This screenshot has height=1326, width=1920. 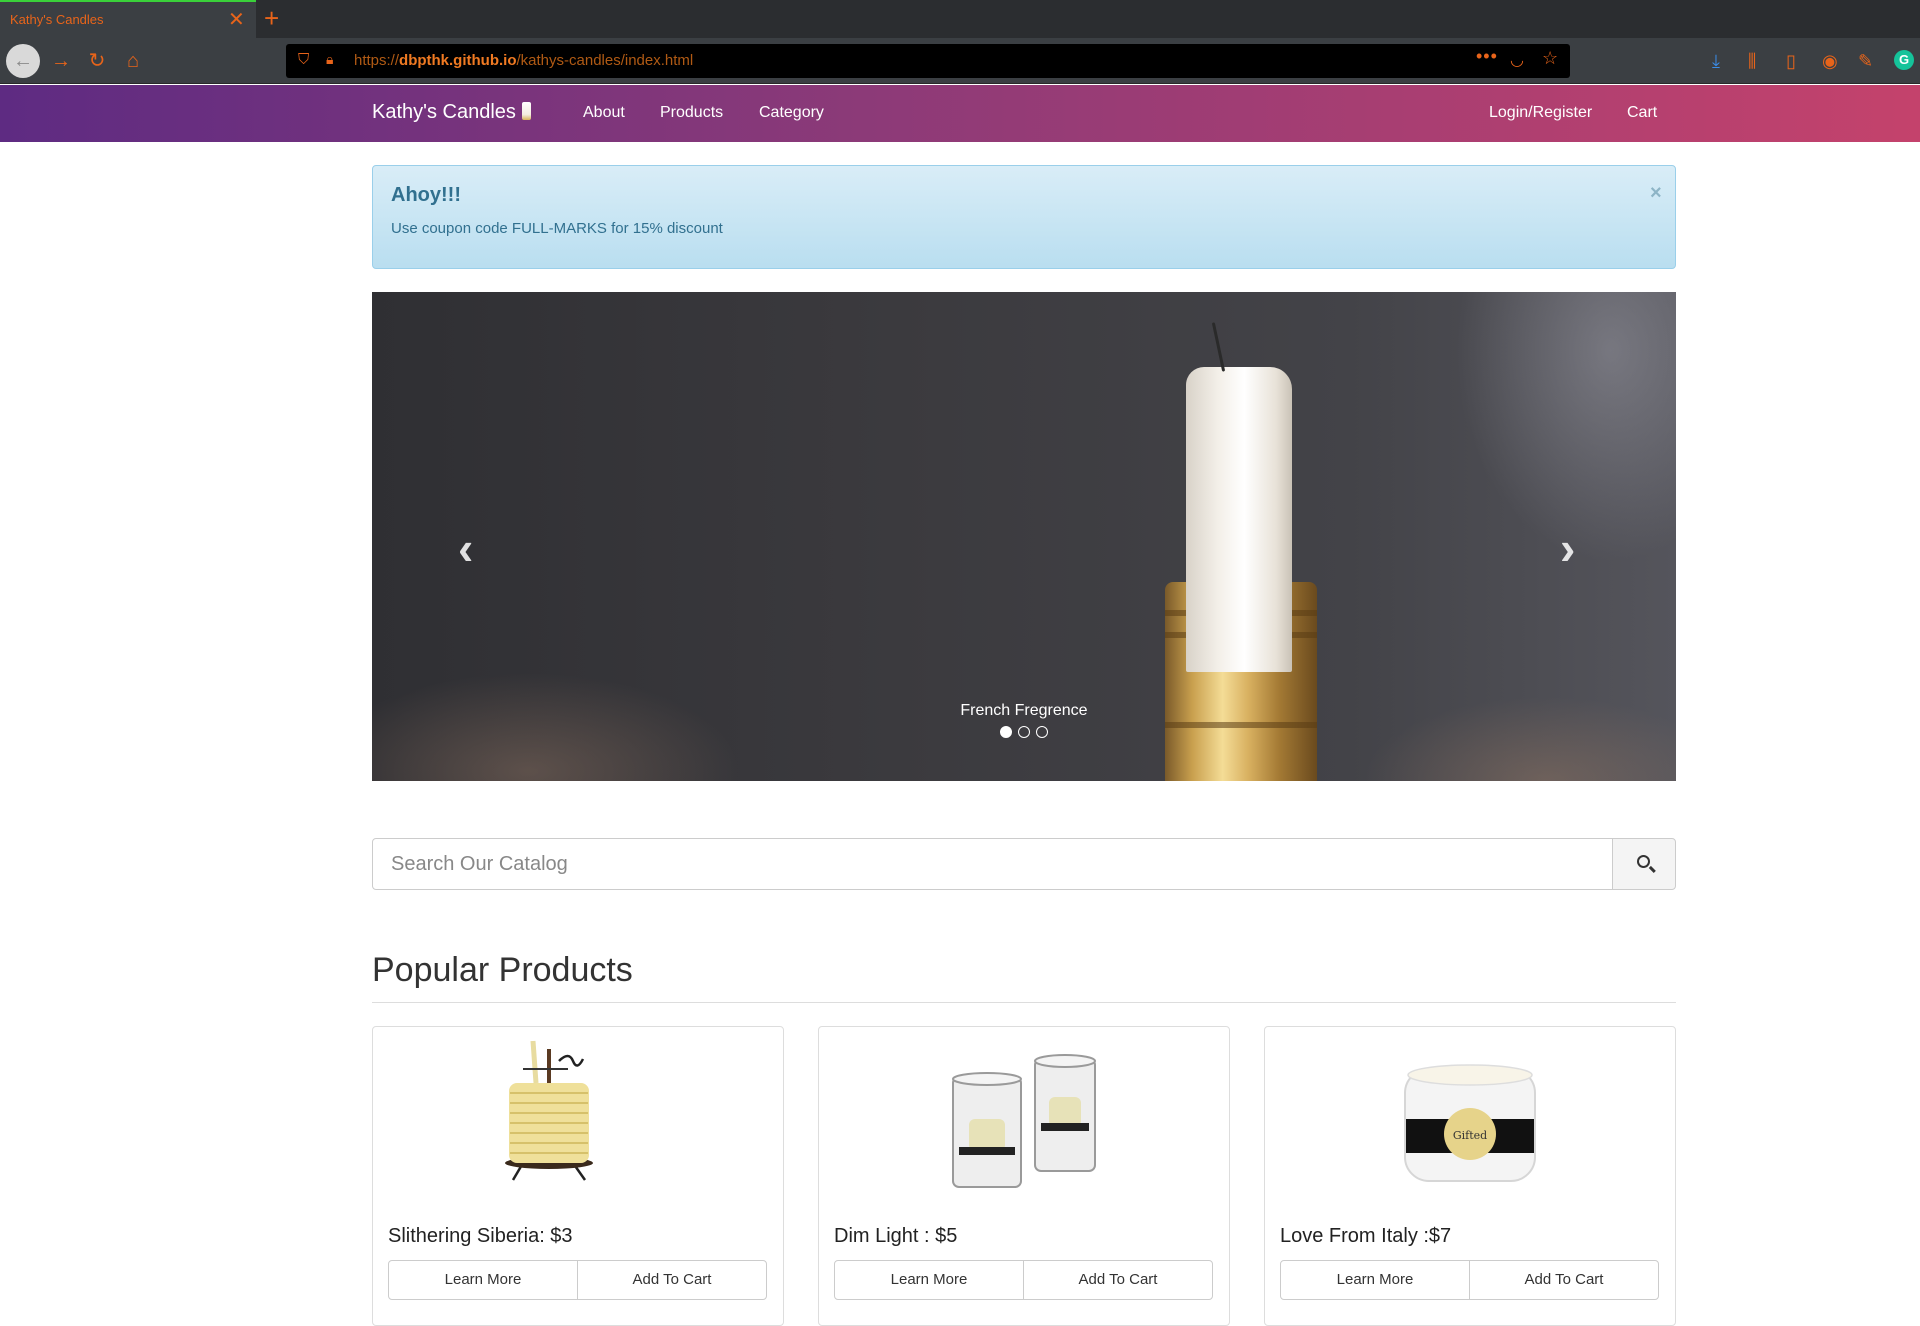 What do you see at coordinates (128, 19) in the screenshot?
I see `browser-tab: Kathy's Candles ✕` at bounding box center [128, 19].